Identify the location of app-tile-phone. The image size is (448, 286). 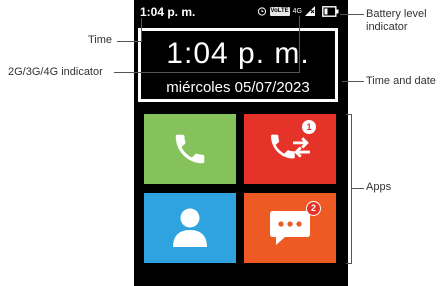
(190, 149).